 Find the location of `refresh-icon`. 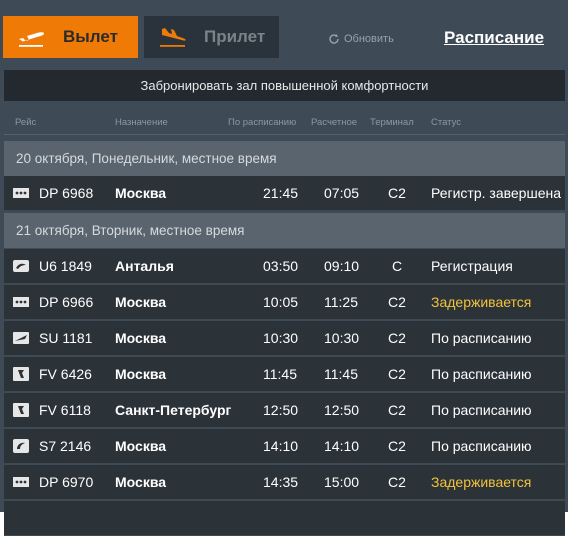

refresh-icon is located at coordinates (334, 39).